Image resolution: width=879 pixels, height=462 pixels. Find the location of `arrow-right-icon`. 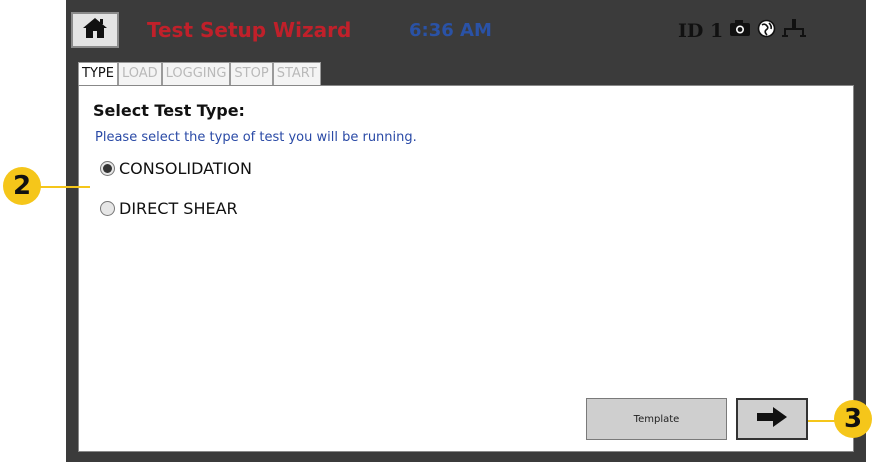

arrow-right-icon is located at coordinates (772, 419).